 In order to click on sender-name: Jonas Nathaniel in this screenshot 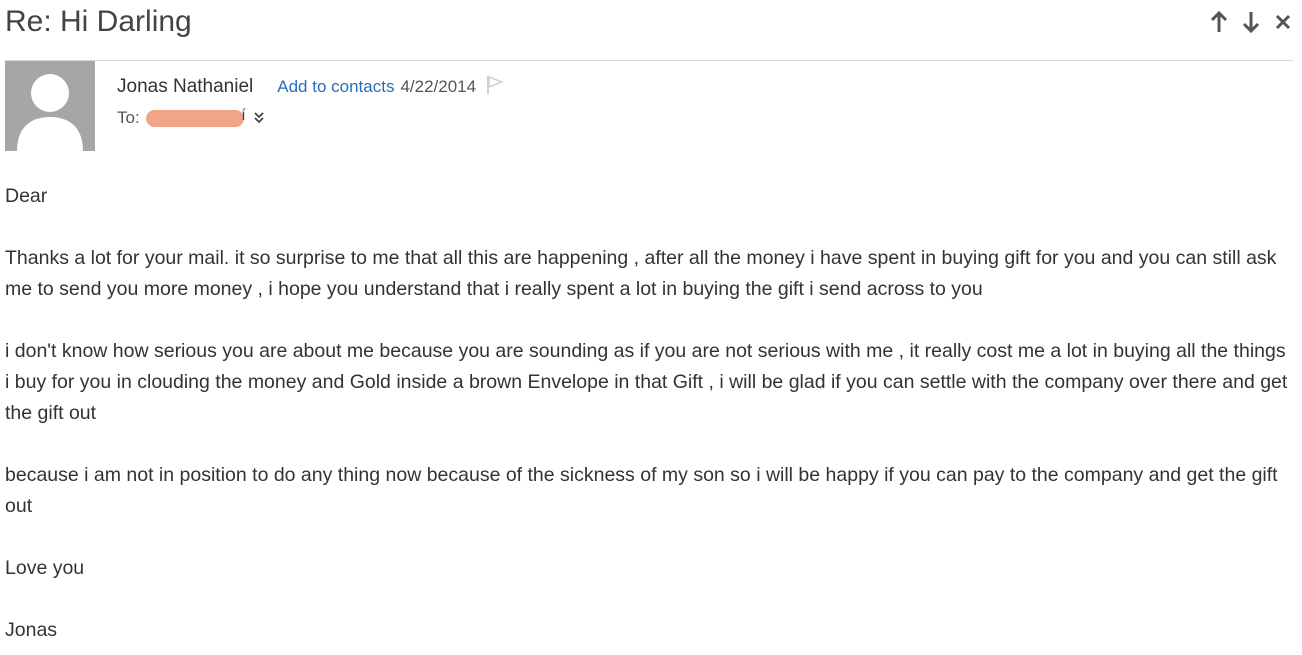, I will do `click(185, 86)`.